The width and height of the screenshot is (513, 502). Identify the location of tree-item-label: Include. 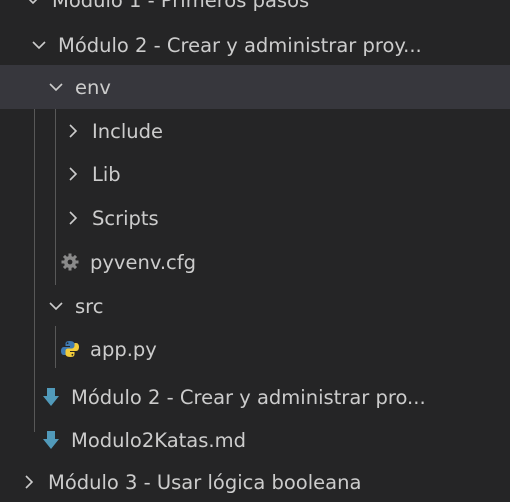
(127, 131).